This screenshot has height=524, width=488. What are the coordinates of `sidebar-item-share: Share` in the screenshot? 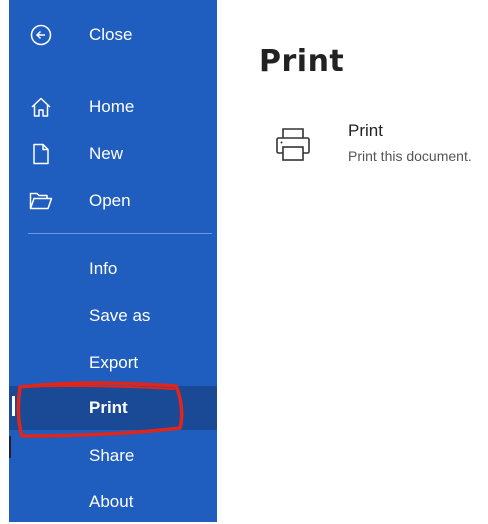 It's located at (113, 456).